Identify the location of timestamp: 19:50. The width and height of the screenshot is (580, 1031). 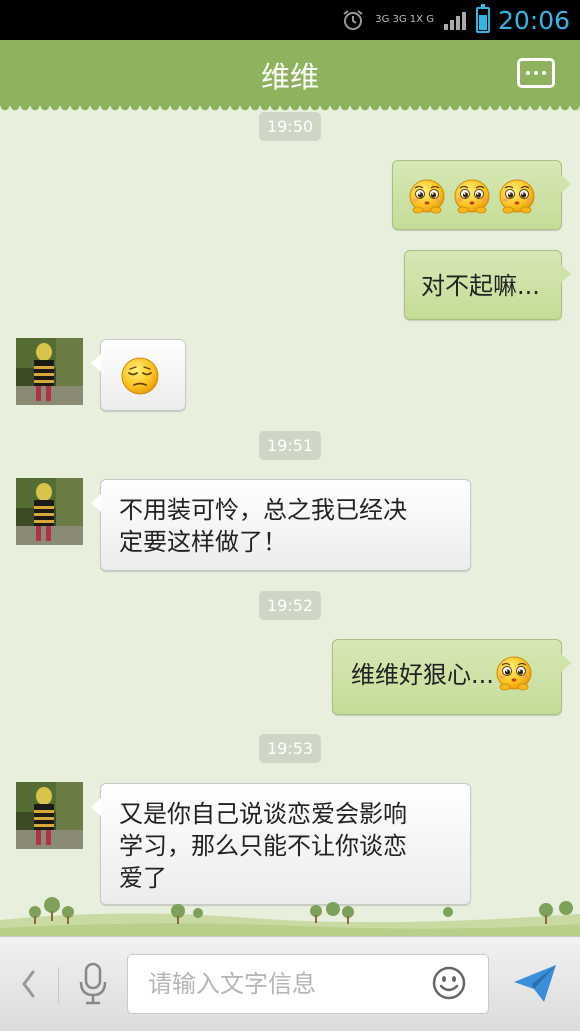
(290, 126).